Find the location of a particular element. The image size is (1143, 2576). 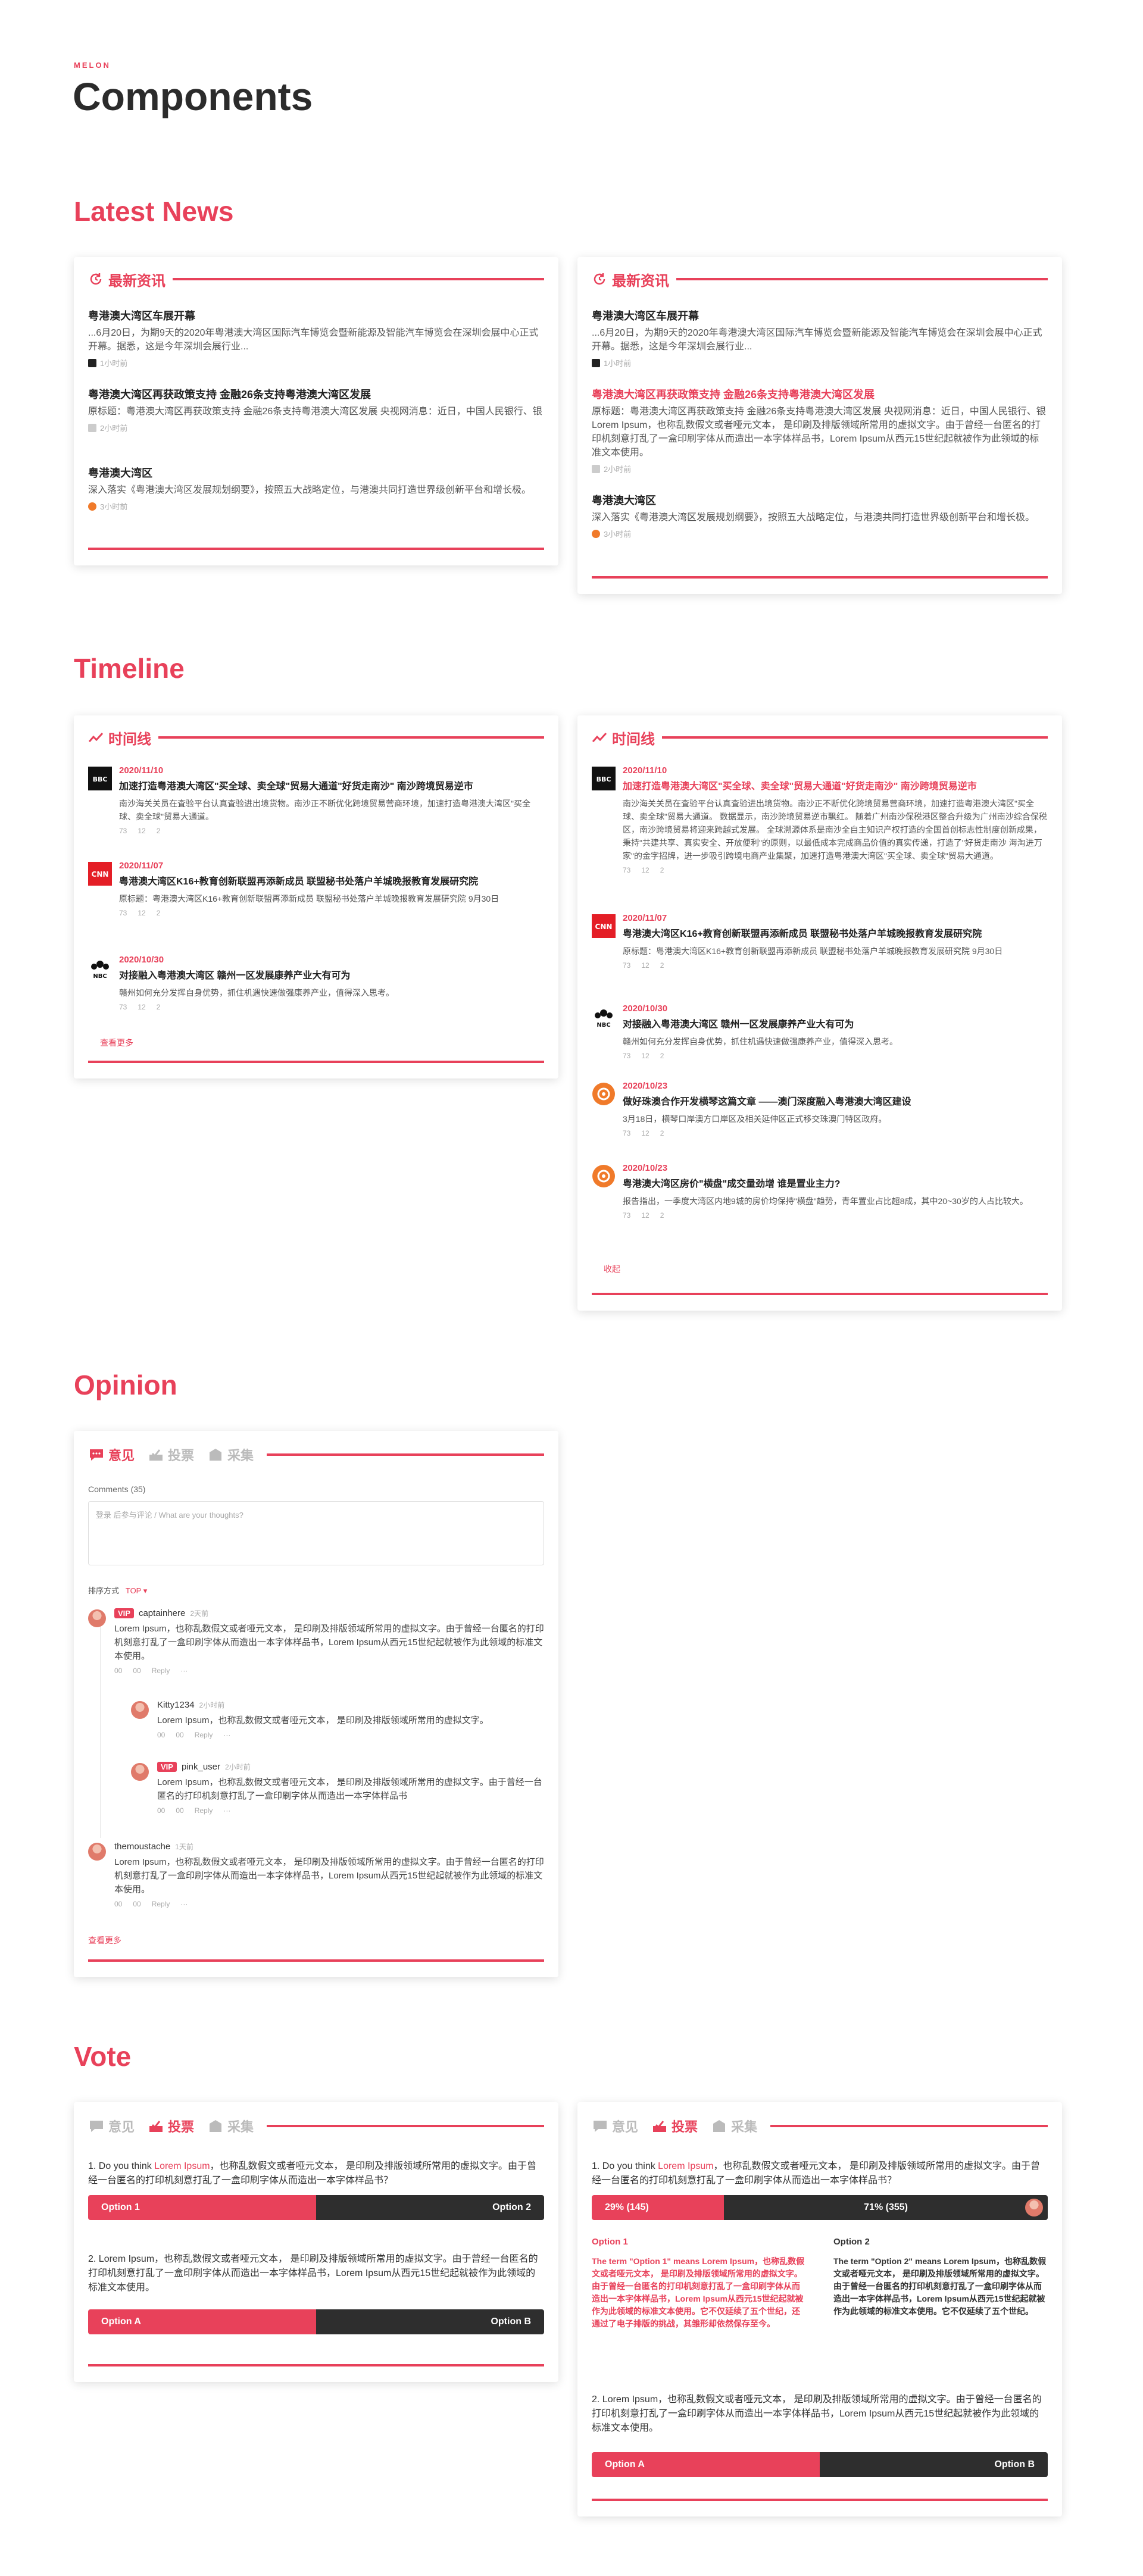

timeline-header-title: 时间线 is located at coordinates (633, 739).